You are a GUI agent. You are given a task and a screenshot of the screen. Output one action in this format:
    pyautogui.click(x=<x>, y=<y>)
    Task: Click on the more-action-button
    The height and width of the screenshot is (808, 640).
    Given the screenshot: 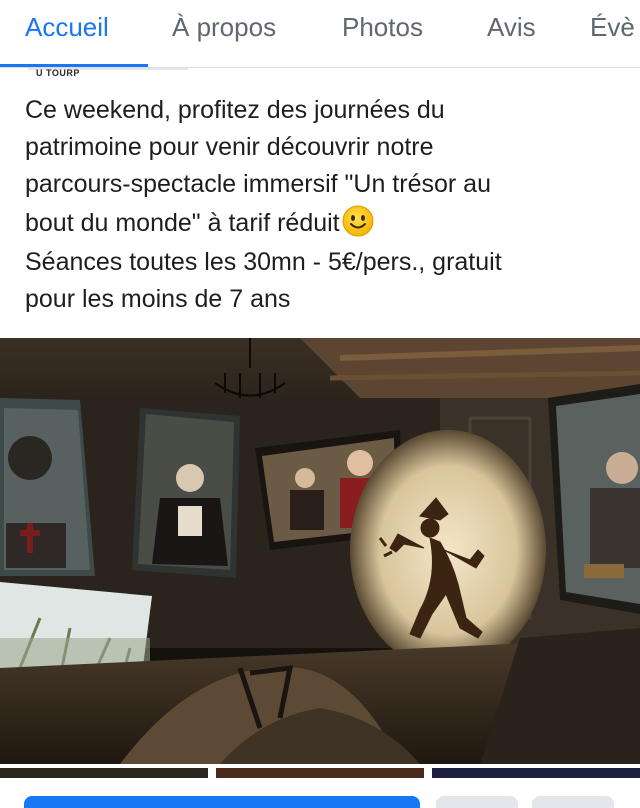 What is the action you would take?
    pyautogui.click(x=573, y=802)
    